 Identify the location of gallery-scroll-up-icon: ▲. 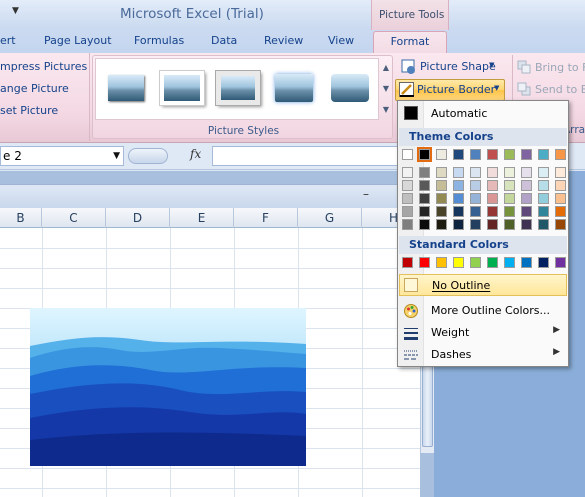
(386, 68).